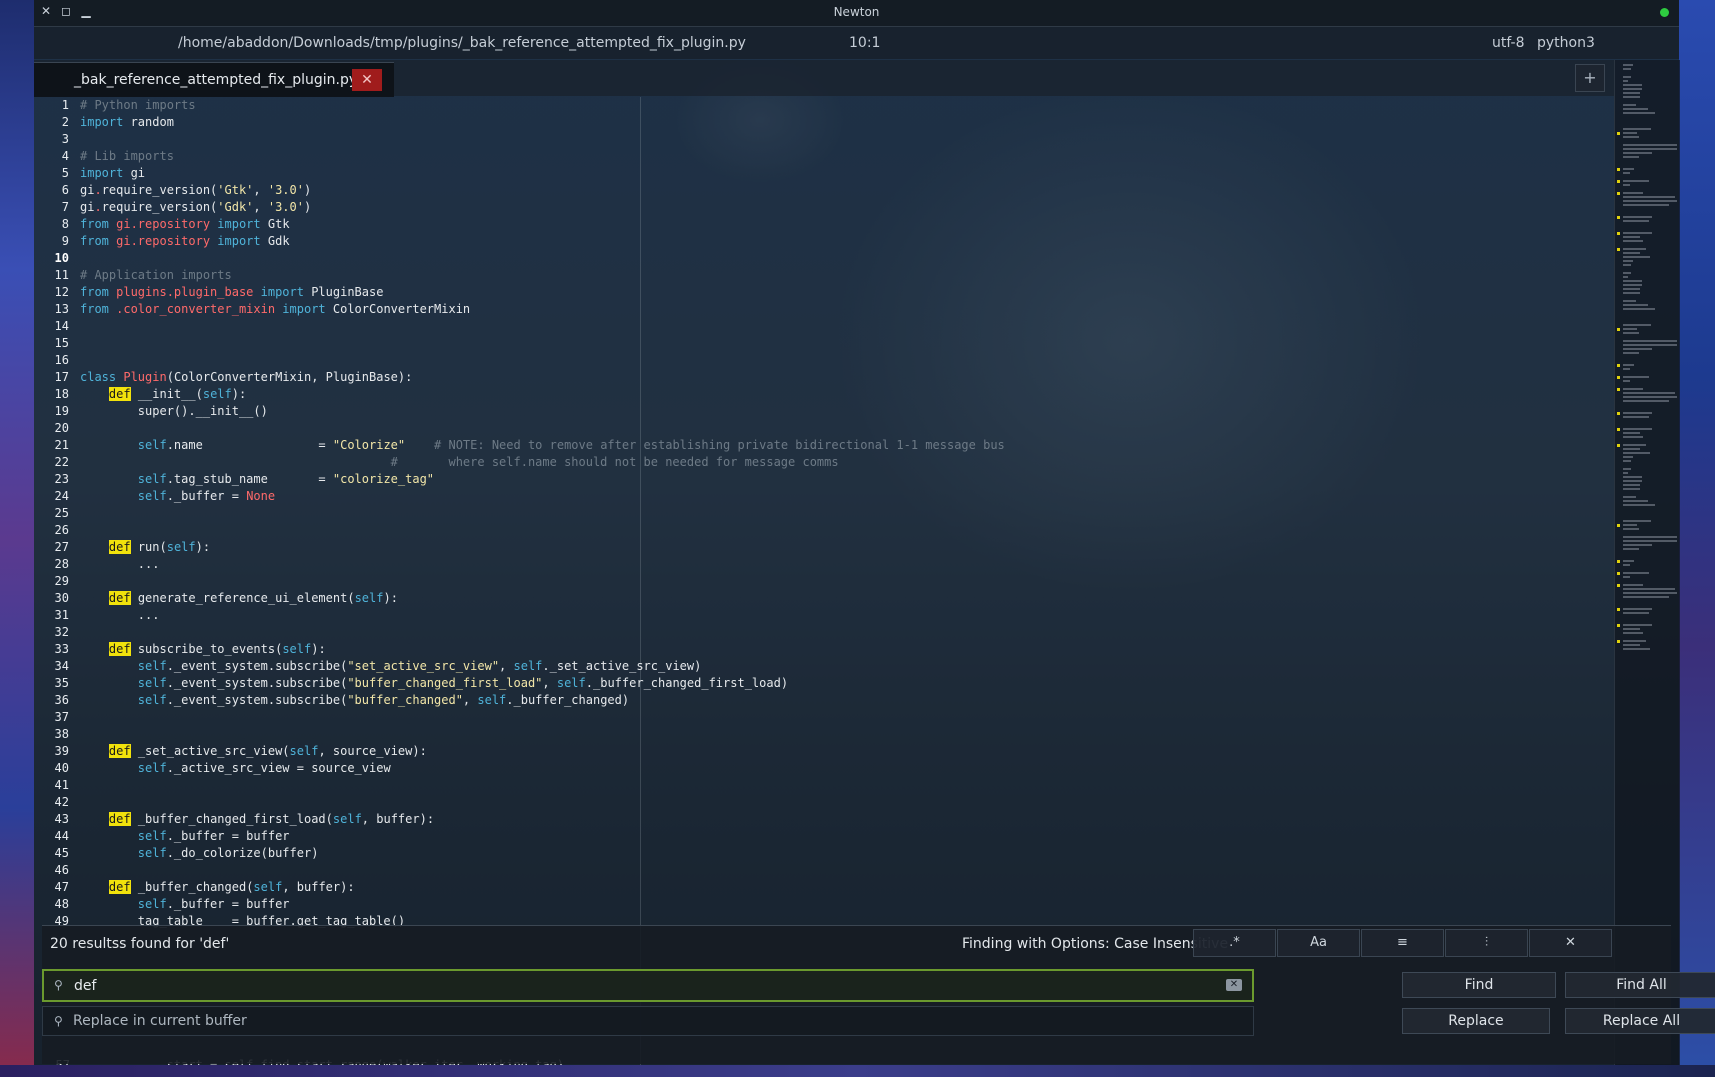 The width and height of the screenshot is (1715, 1077). Describe the element at coordinates (65, 224) in the screenshot. I see `line-number: 8` at that location.